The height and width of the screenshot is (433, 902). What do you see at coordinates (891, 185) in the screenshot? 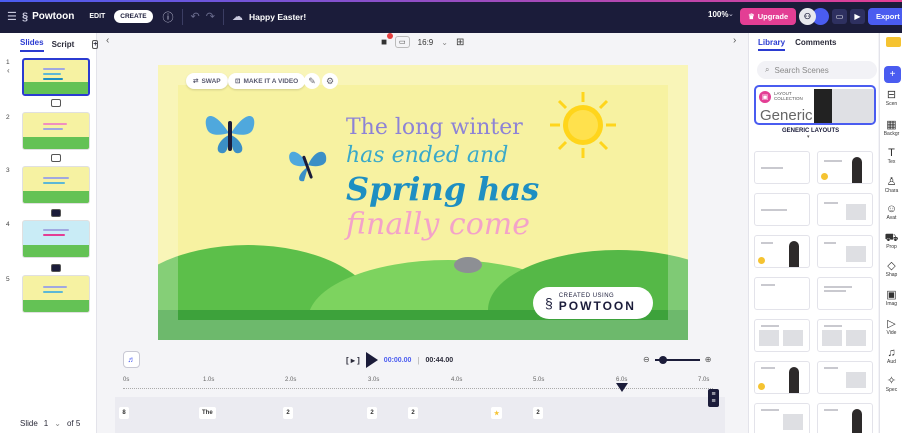
I see `rail-characters: ♙ Chara` at bounding box center [891, 185].